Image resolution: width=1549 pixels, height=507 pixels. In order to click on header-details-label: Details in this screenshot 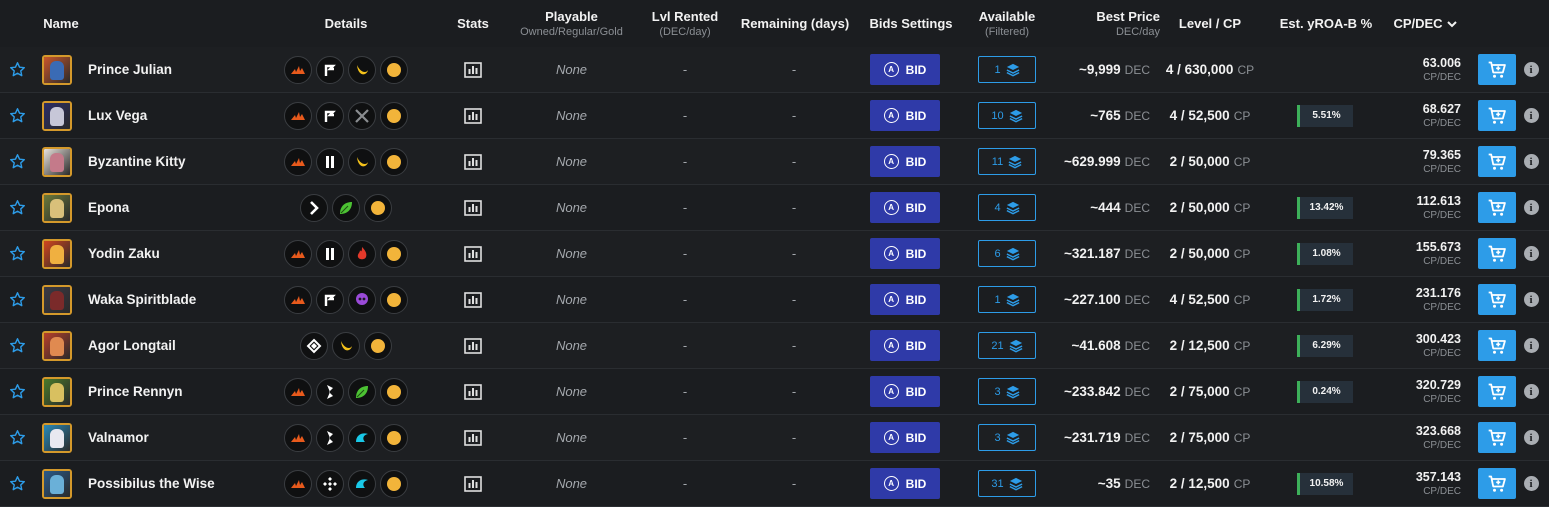, I will do `click(346, 23)`.